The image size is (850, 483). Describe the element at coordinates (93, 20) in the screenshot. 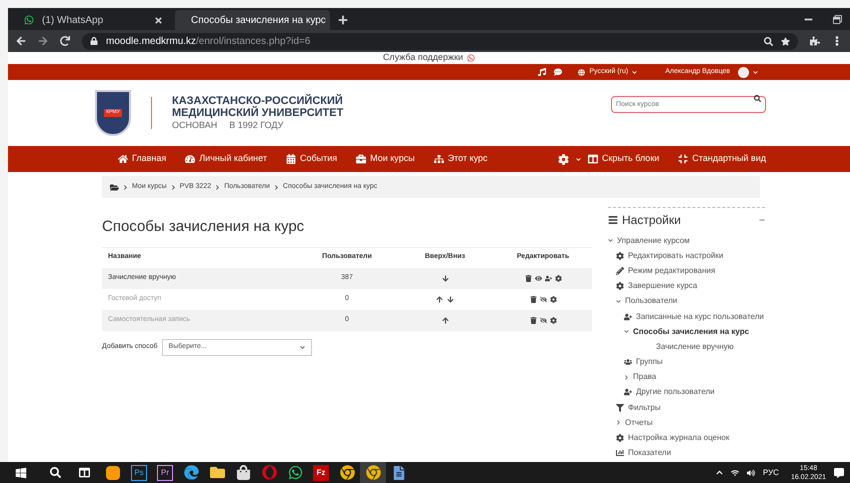

I see `browser-tab: (1) WhatsApp` at that location.